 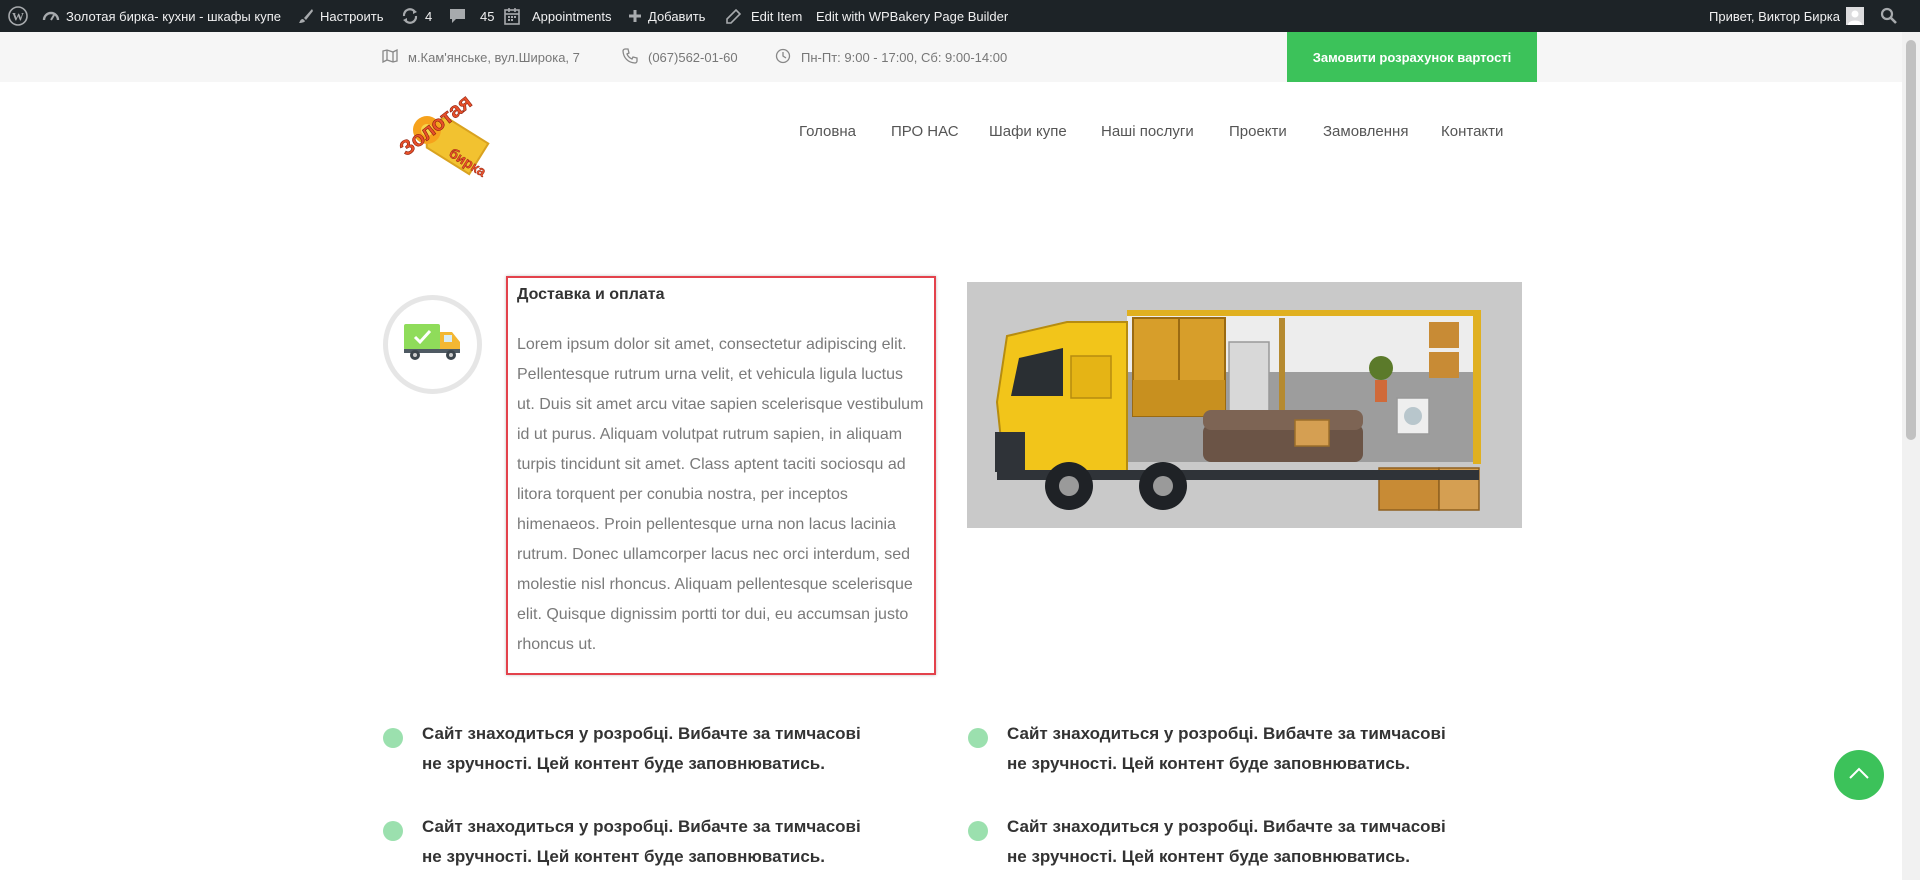 I want to click on wpbakery-link: Edit with WPBakery Page Builder, so click(x=912, y=16).